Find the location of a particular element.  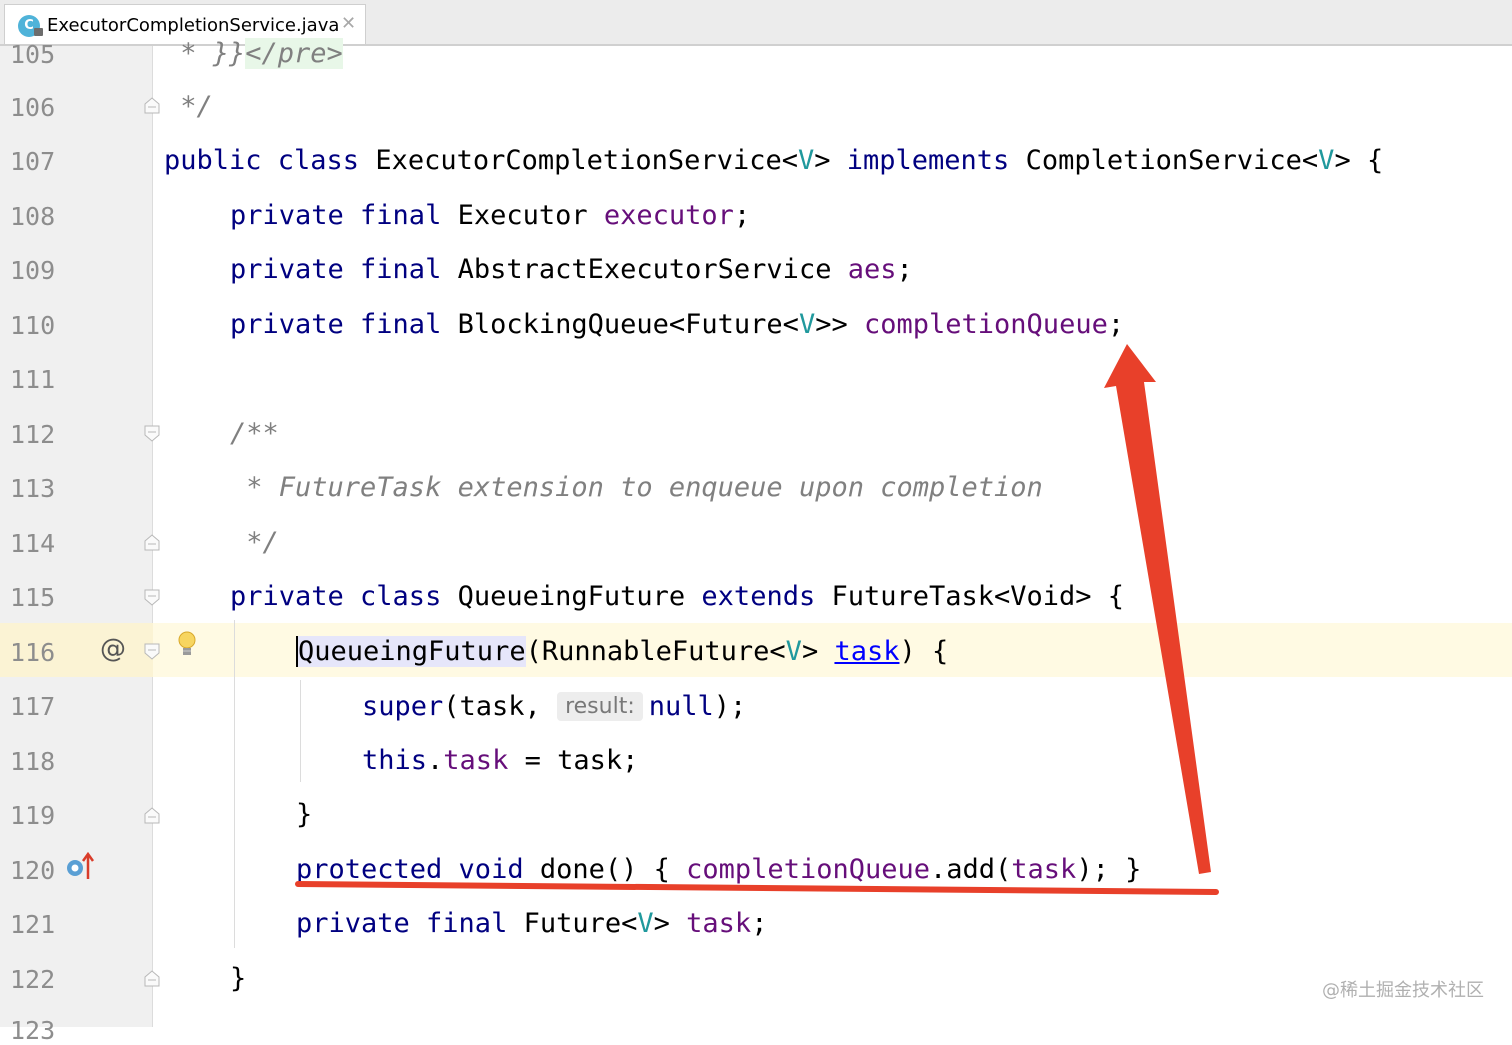

type-name: Future< is located at coordinates (580, 923).